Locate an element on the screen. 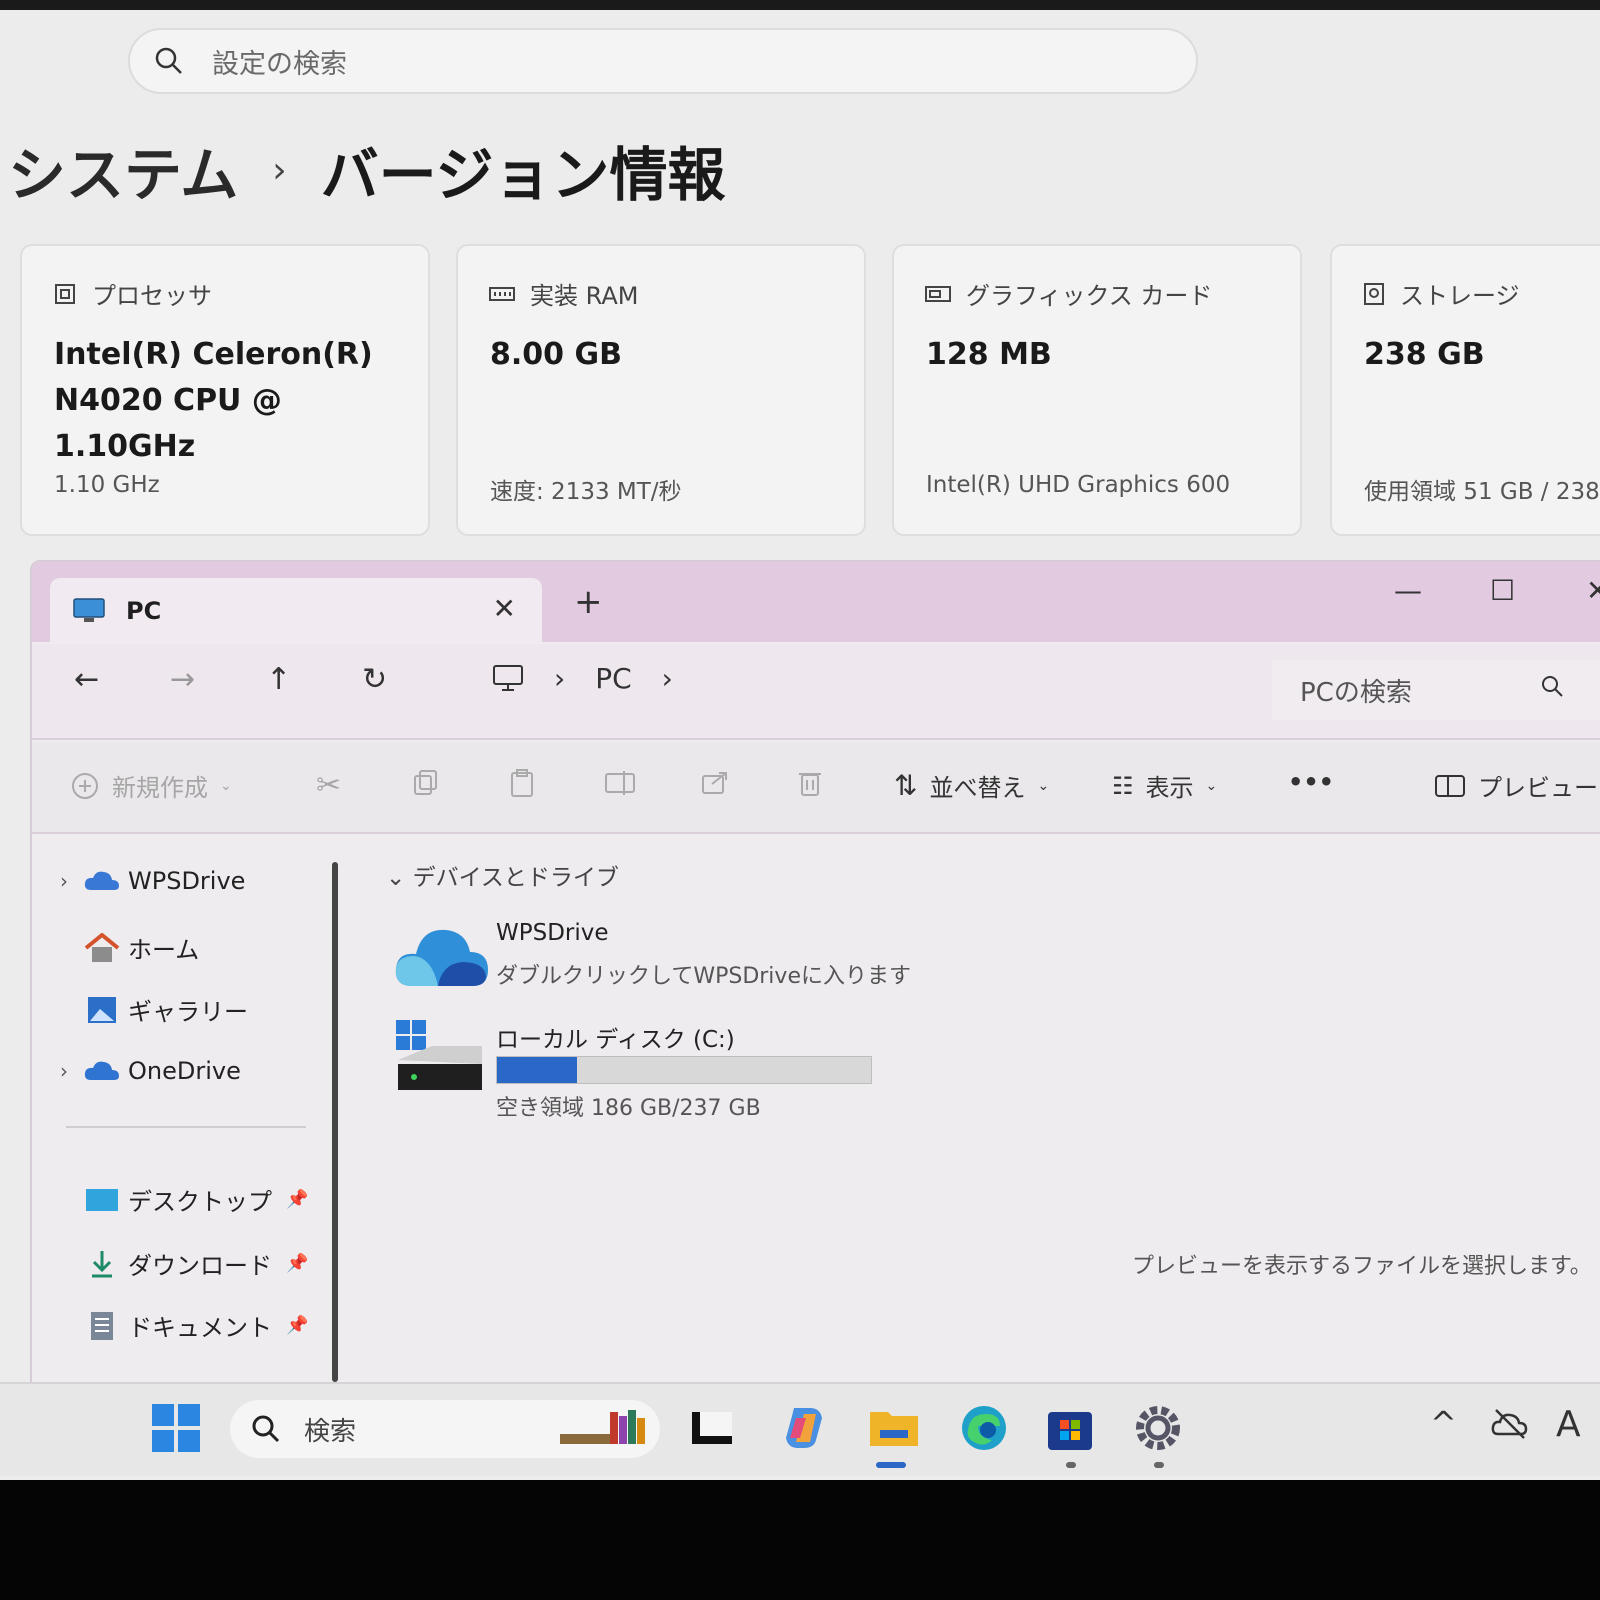 The width and height of the screenshot is (1600, 1600). nav-scrollbar is located at coordinates (335, 1122).